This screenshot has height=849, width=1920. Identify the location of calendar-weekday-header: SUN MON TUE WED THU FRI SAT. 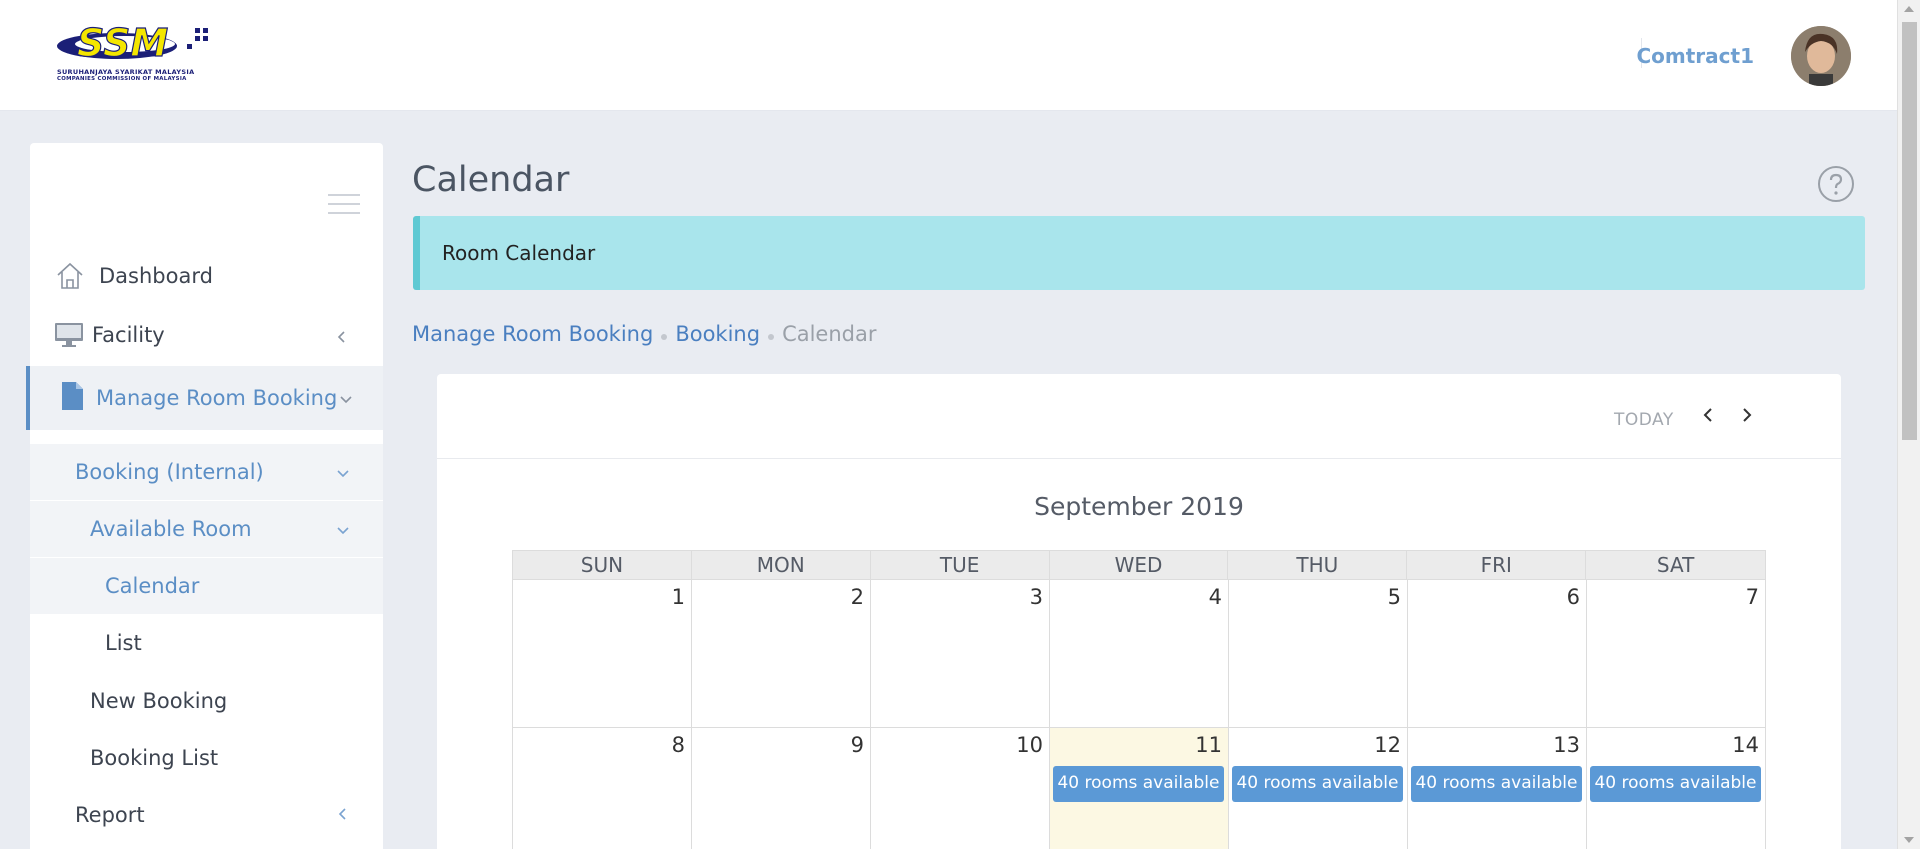
(1139, 565).